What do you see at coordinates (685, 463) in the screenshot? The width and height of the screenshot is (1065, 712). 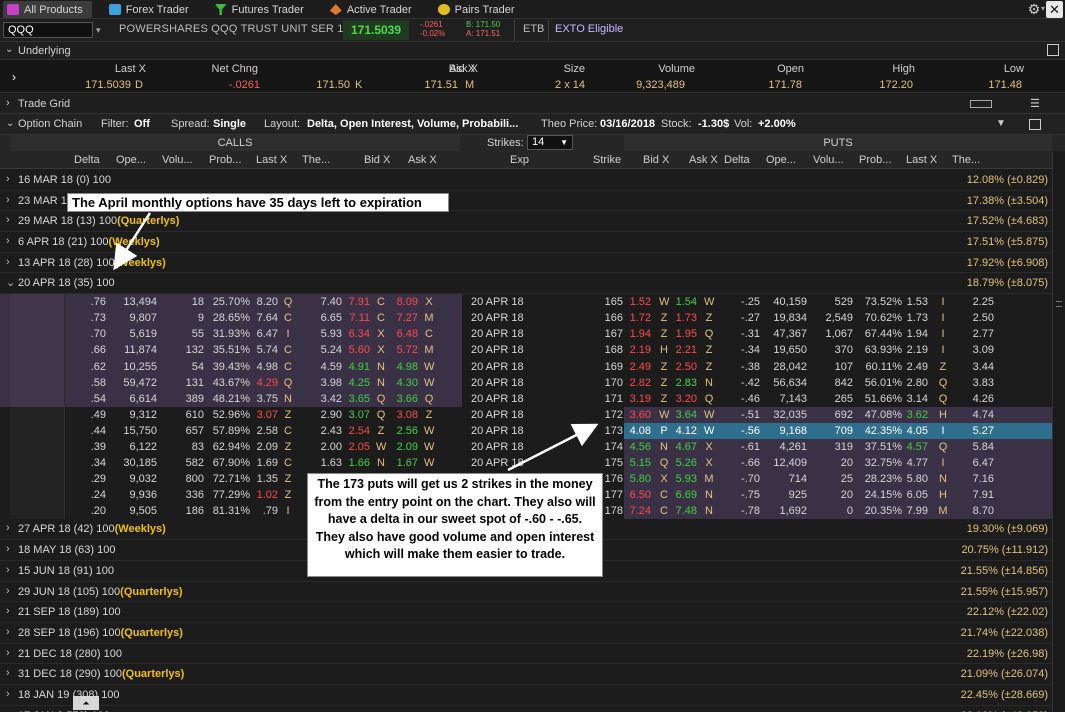 I see `put-ask: 5.26` at bounding box center [685, 463].